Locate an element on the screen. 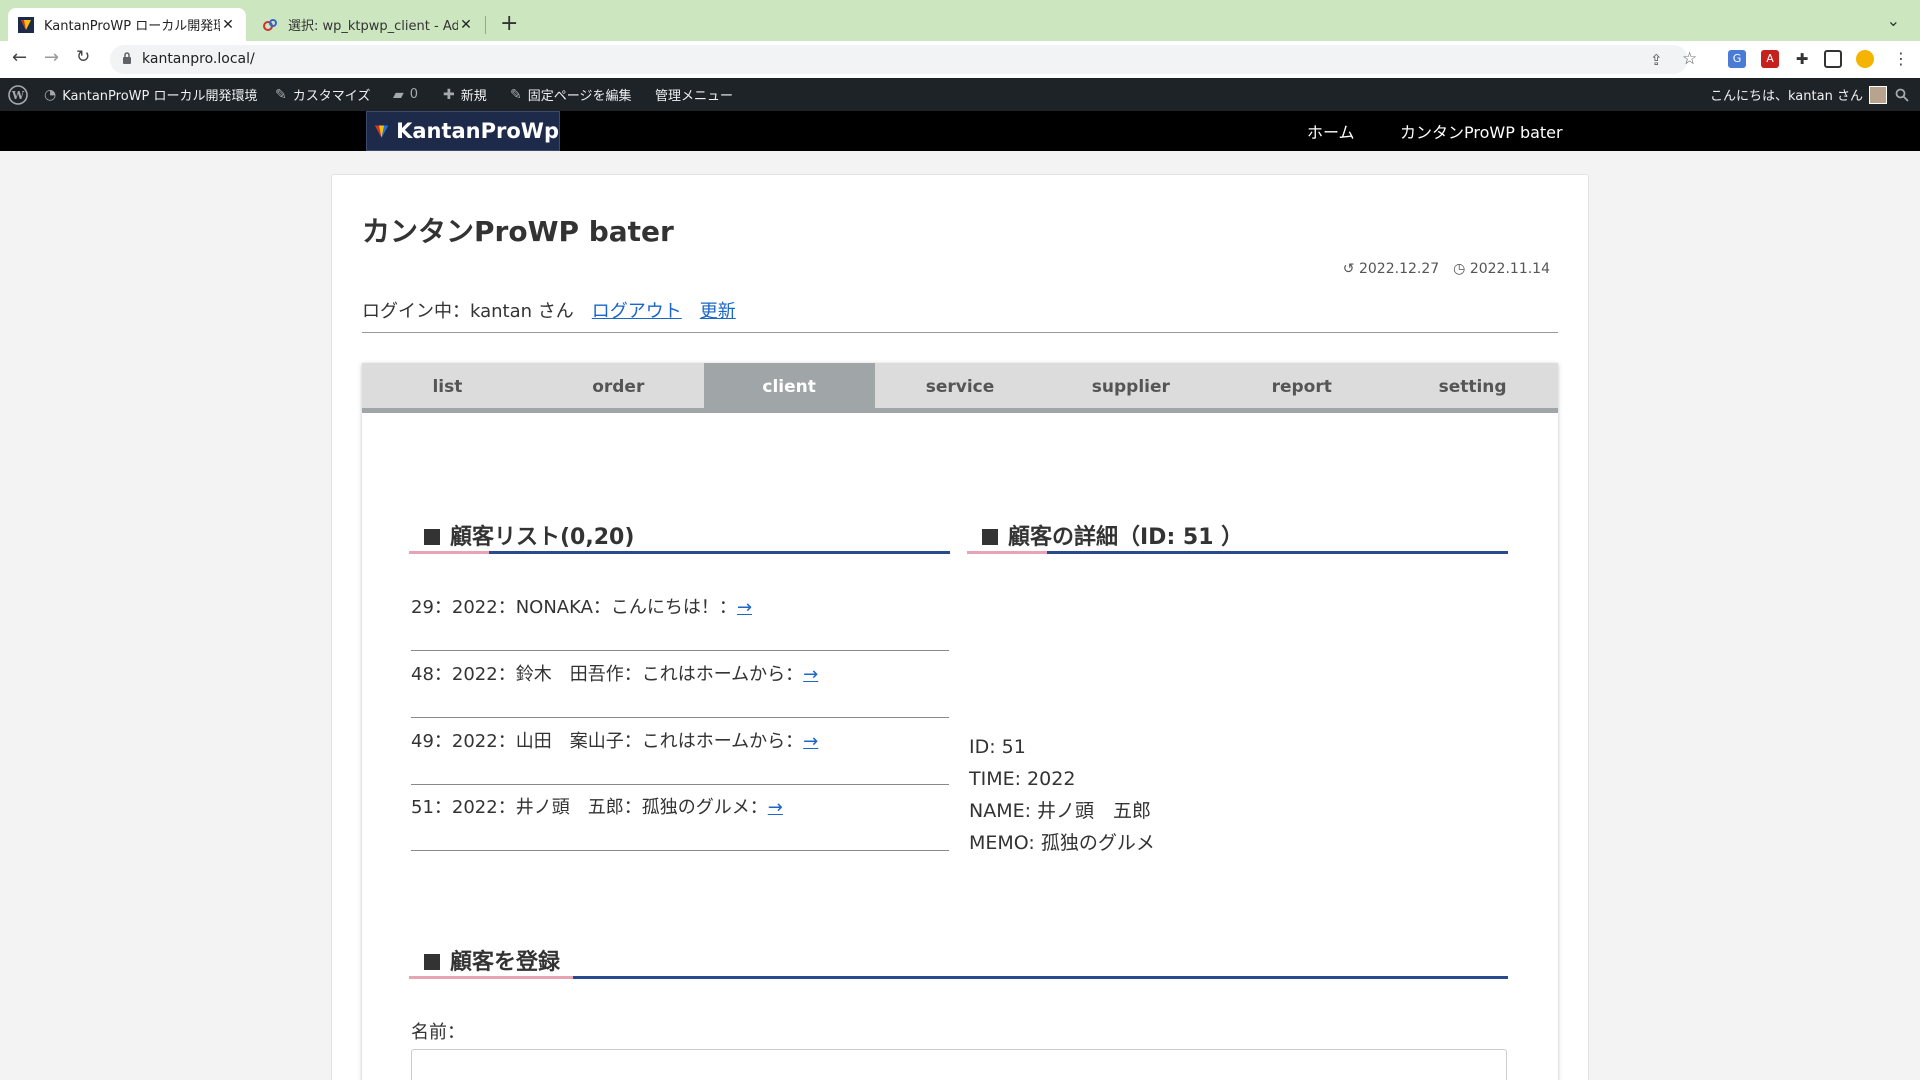  list-item: 48：2022：鈴木 田吾作：これはホームから：→ is located at coordinates (680, 685).